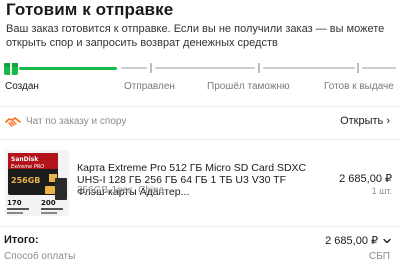 This screenshot has width=400, height=263. Describe the element at coordinates (48, 203) in the screenshot. I see `thumb-write-speed: 200` at that location.